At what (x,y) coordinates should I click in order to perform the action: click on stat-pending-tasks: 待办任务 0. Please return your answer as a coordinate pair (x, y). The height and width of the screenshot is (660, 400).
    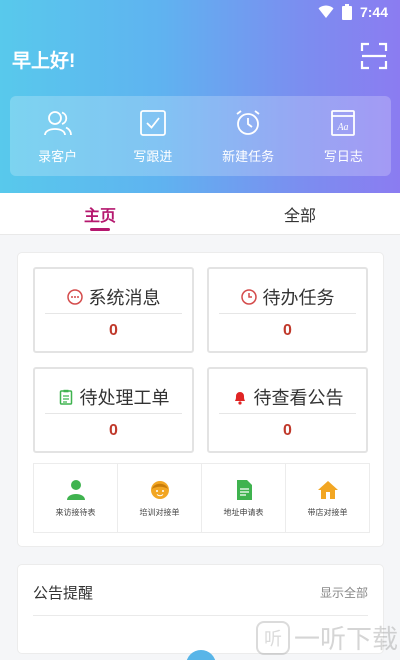
    Looking at the image, I should click on (287, 310).